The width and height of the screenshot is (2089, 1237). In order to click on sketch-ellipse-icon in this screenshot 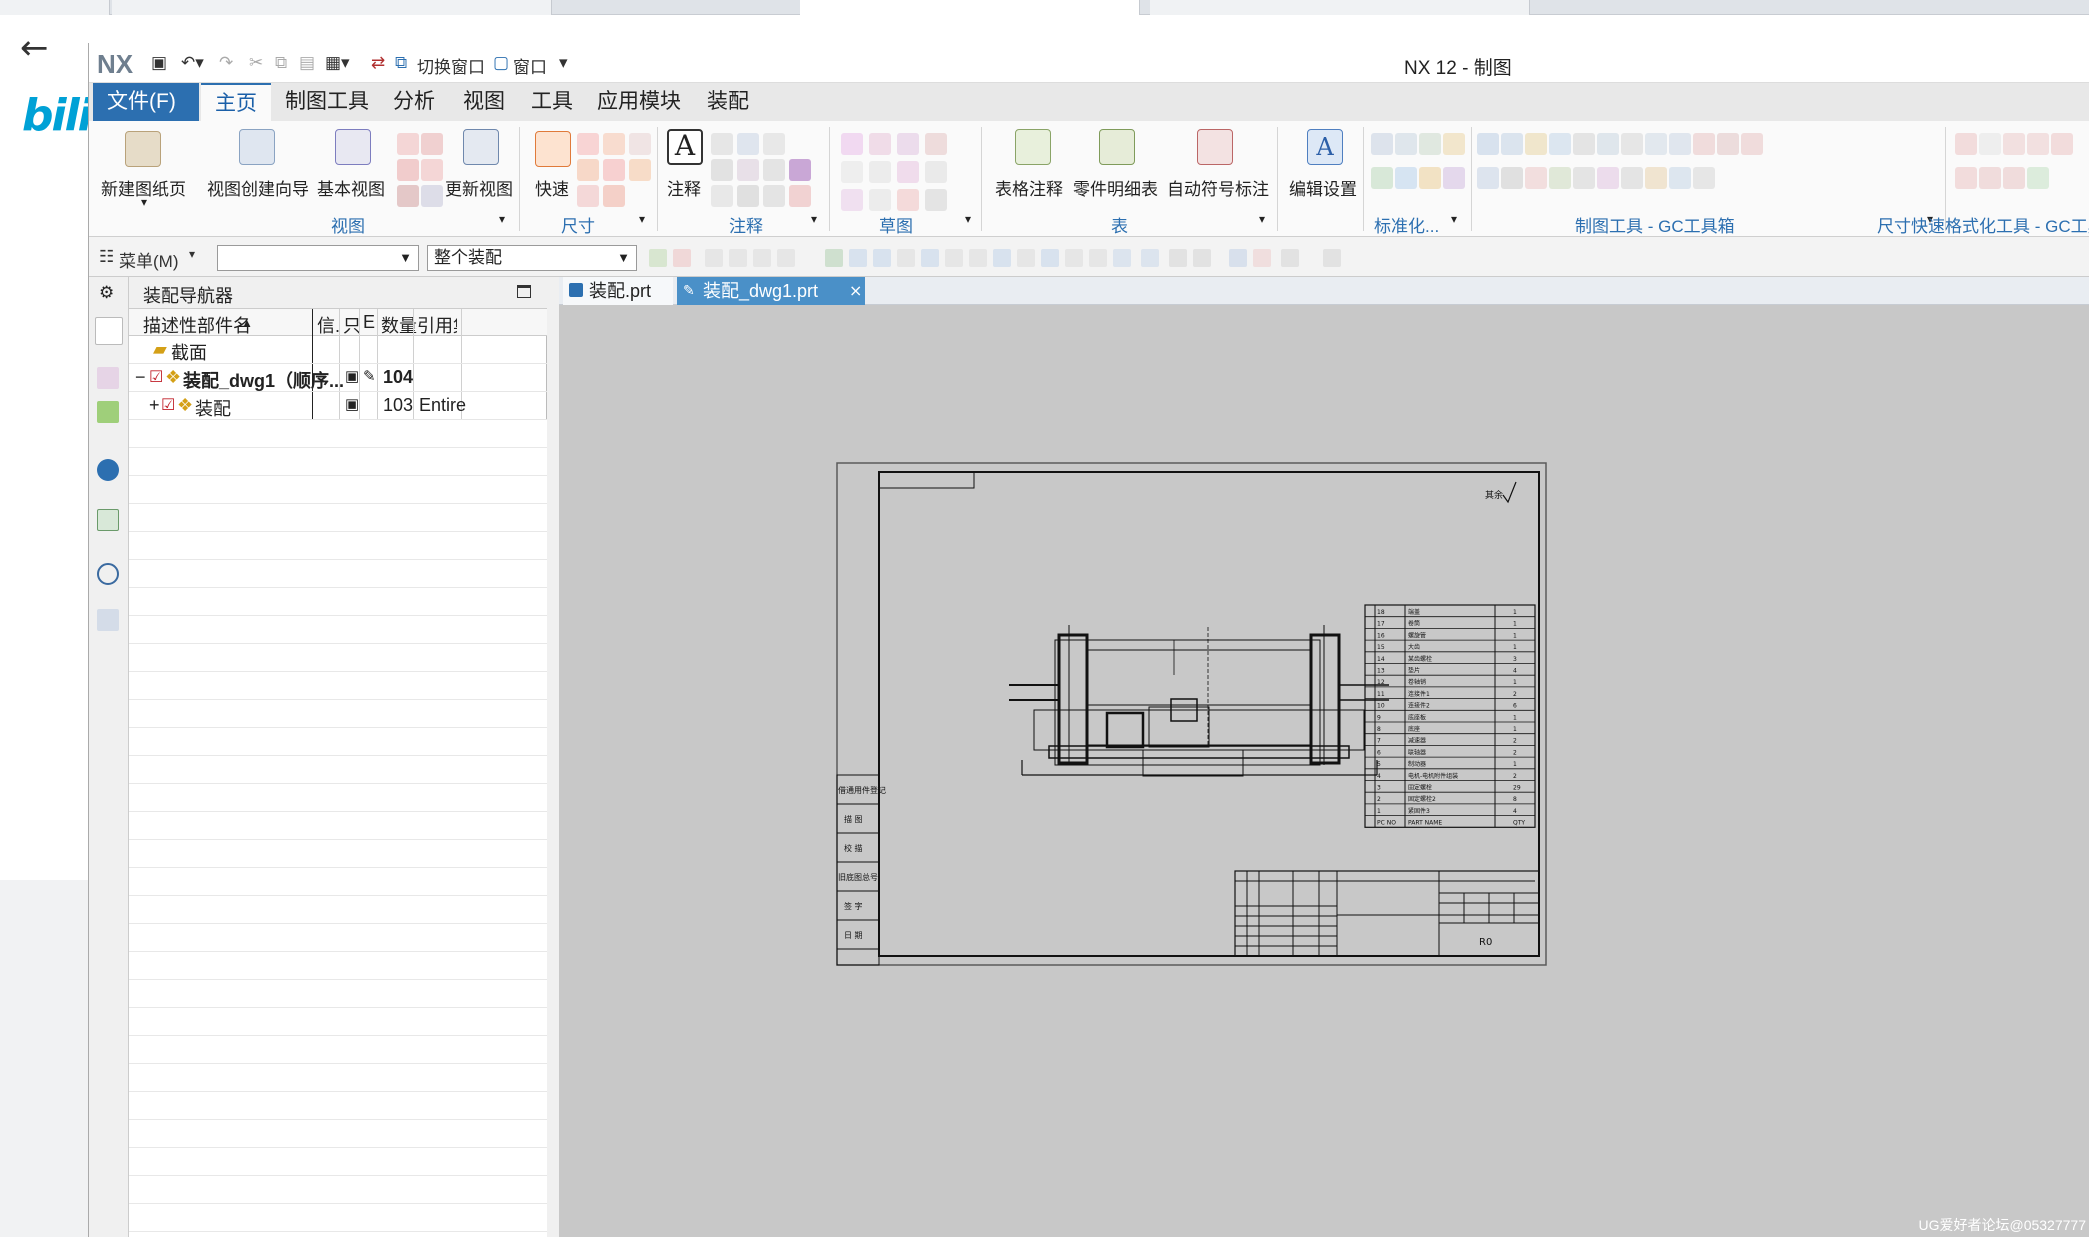, I will do `click(852, 200)`.